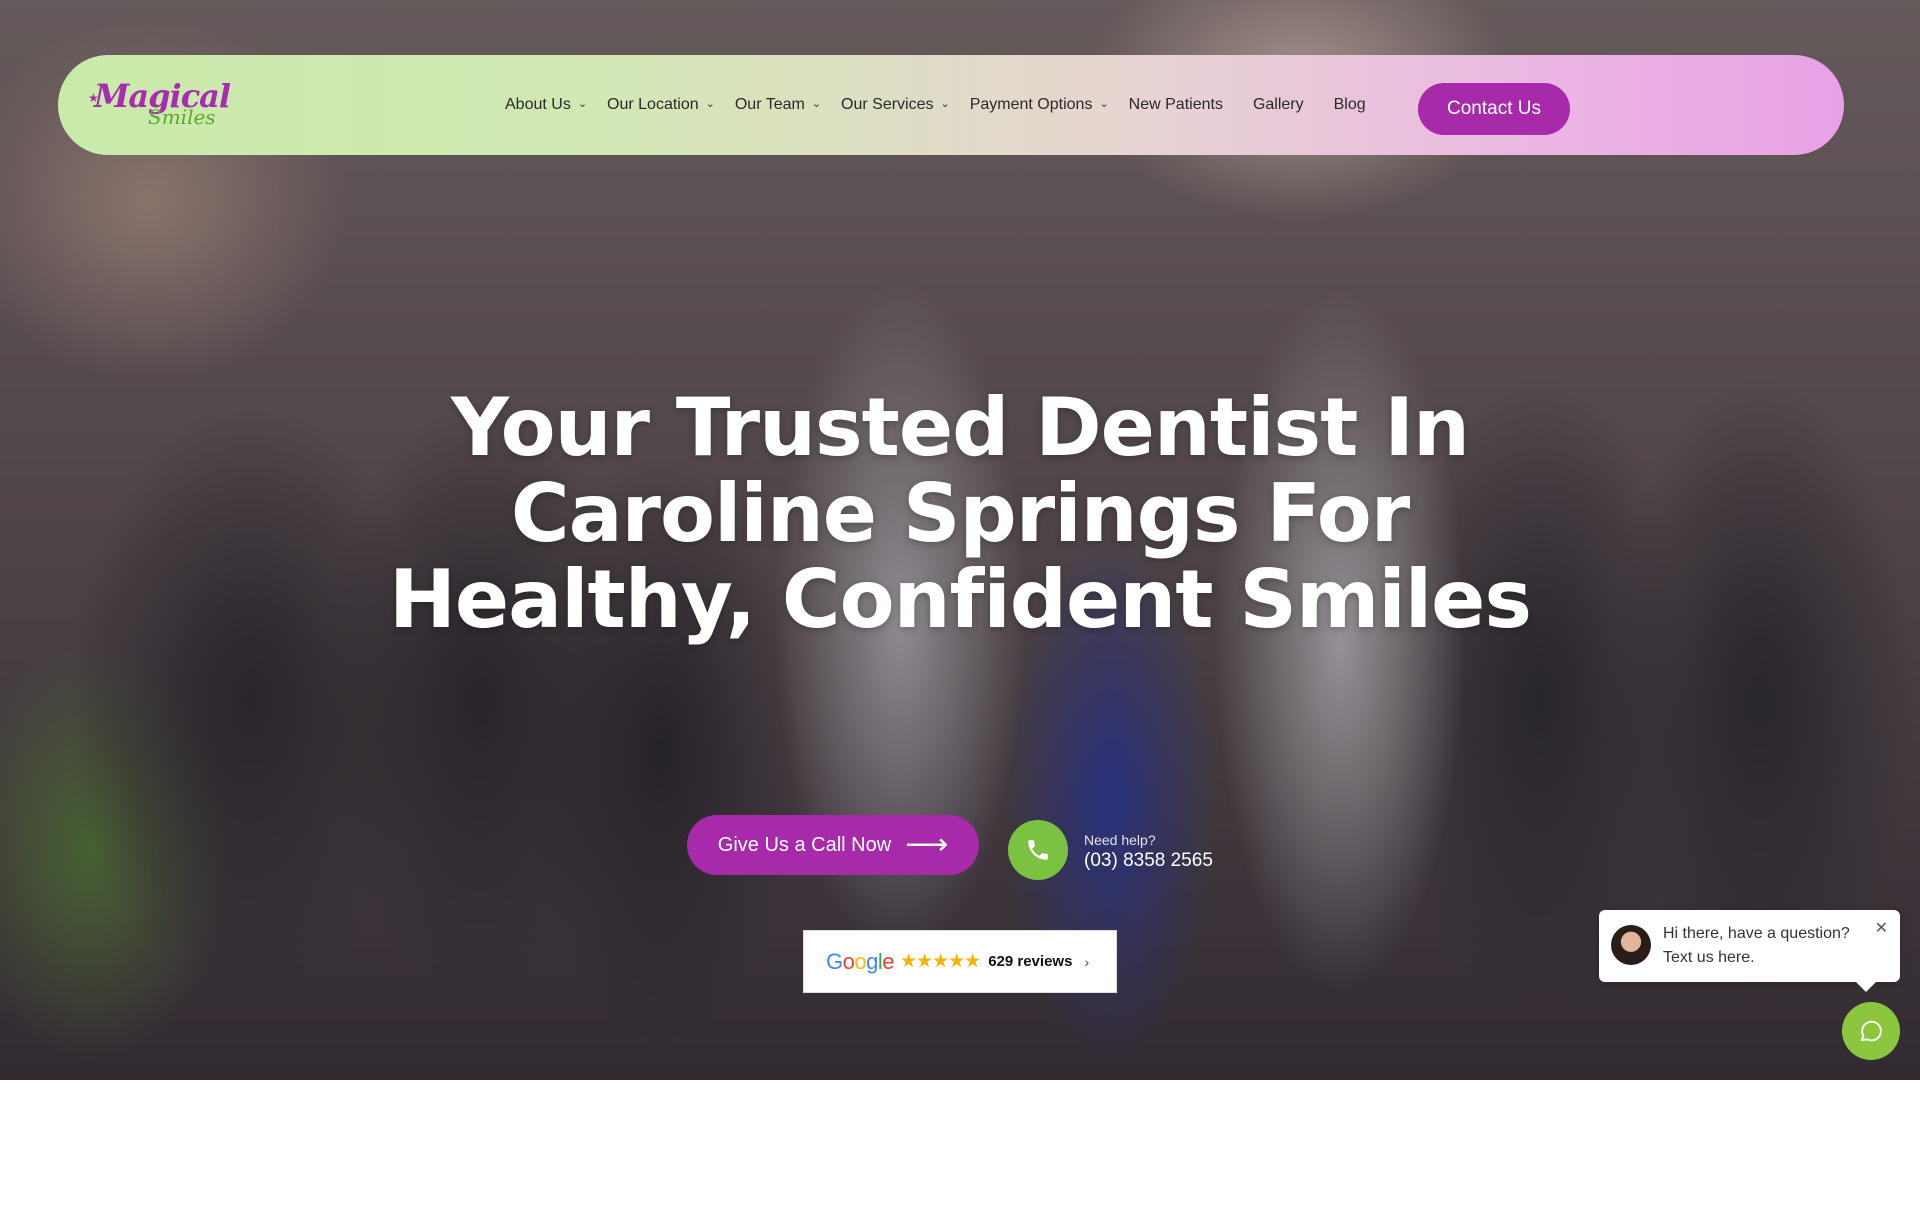  I want to click on chat-icon, so click(1871, 1031).